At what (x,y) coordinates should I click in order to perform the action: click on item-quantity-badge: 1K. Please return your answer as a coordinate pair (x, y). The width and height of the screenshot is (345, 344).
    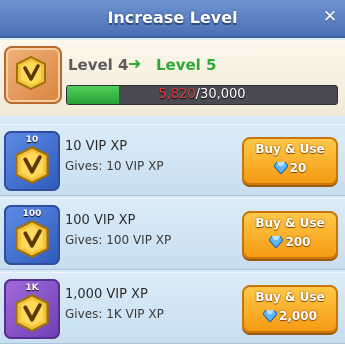
    Looking at the image, I should click on (32, 288).